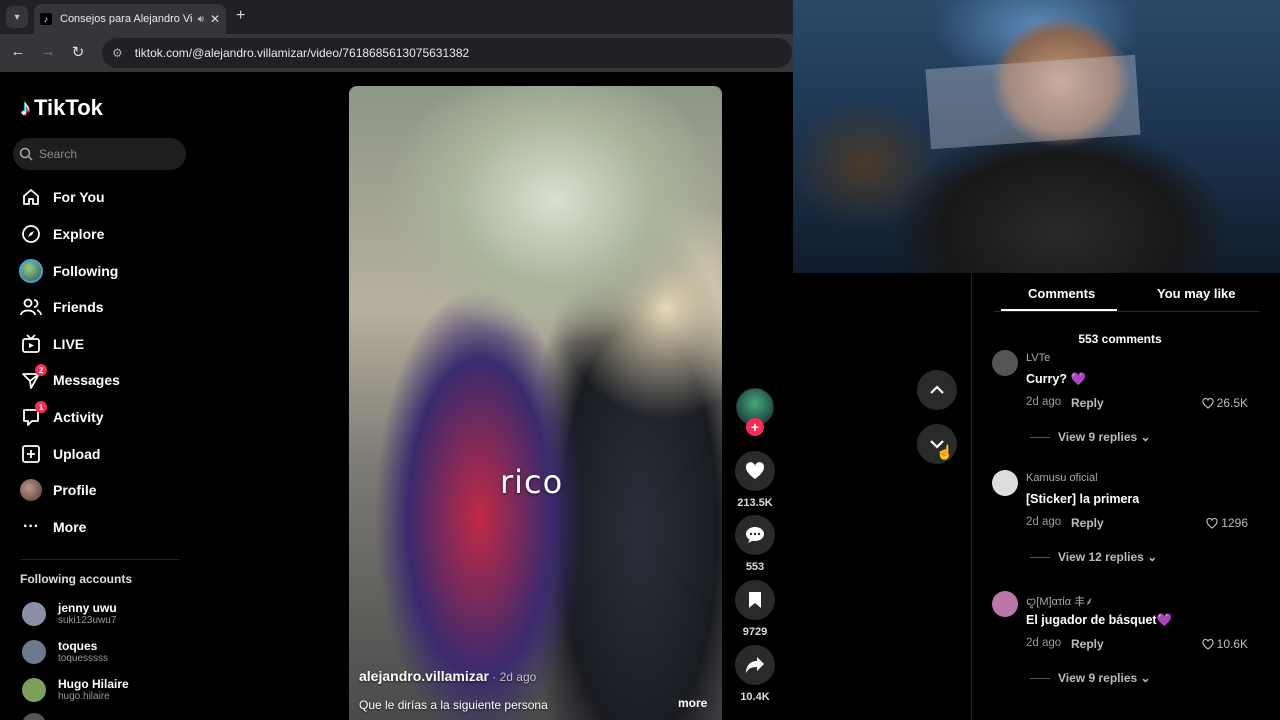 The height and width of the screenshot is (720, 1280). Describe the element at coordinates (1083, 499) in the screenshot. I see `comment-text: [Sticker] la primera` at that location.